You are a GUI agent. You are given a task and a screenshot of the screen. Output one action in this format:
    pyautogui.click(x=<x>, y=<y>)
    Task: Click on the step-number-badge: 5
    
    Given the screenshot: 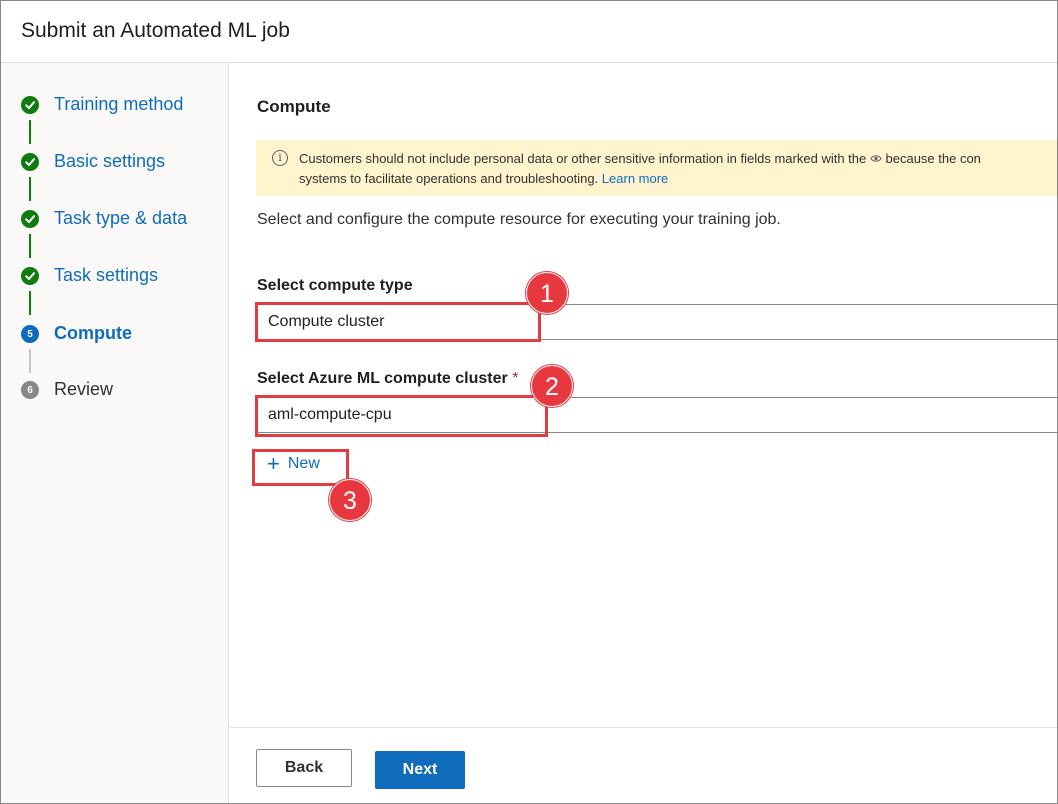 What is the action you would take?
    pyautogui.click(x=30, y=334)
    